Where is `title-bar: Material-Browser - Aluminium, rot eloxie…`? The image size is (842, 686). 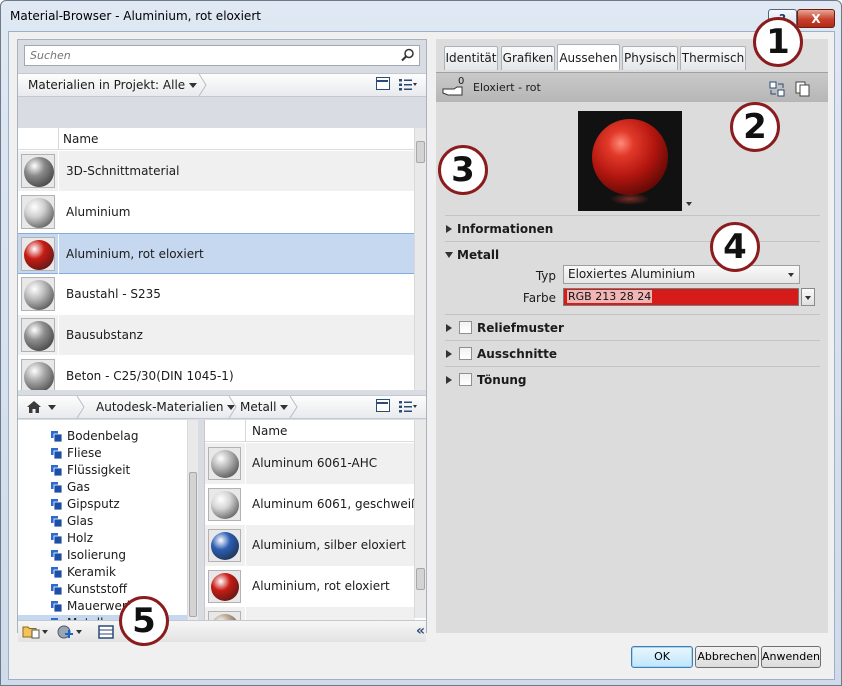
title-bar: Material-Browser - Aluminium, rot eloxie… is located at coordinates (421, 16).